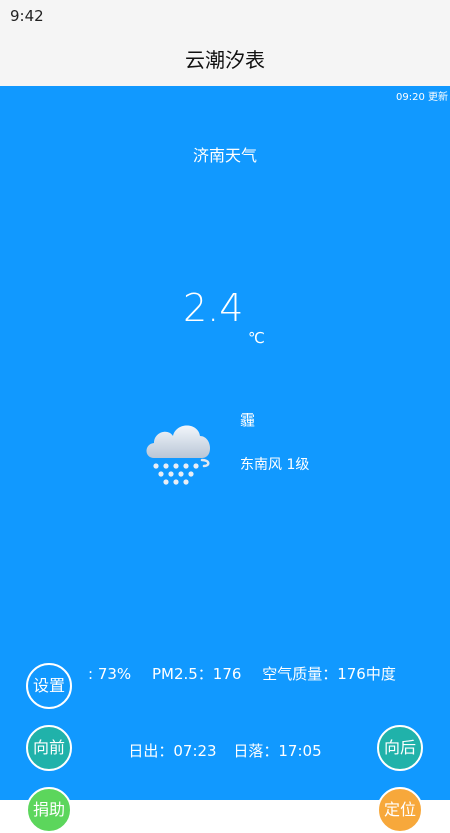 The height and width of the screenshot is (833, 450). I want to click on status-bar: 9:42, so click(225, 15).